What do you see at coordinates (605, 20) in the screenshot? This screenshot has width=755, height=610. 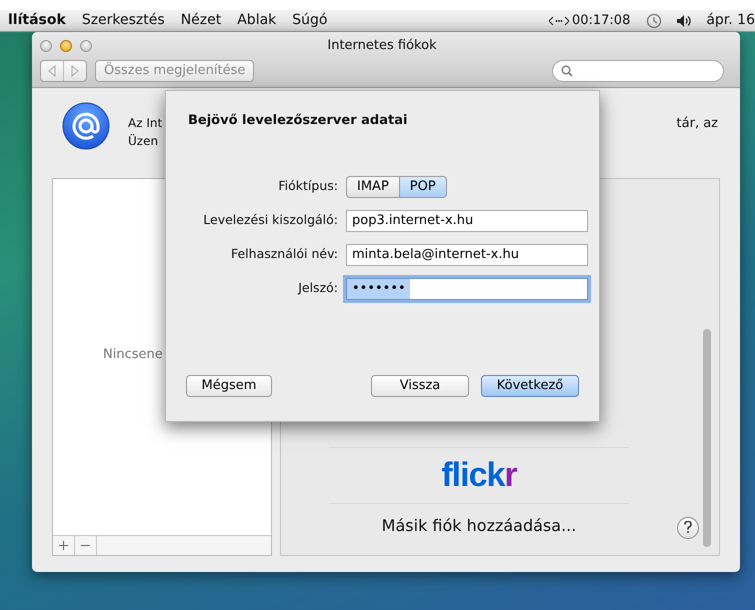 I see `clock-text: 00:17:08` at bounding box center [605, 20].